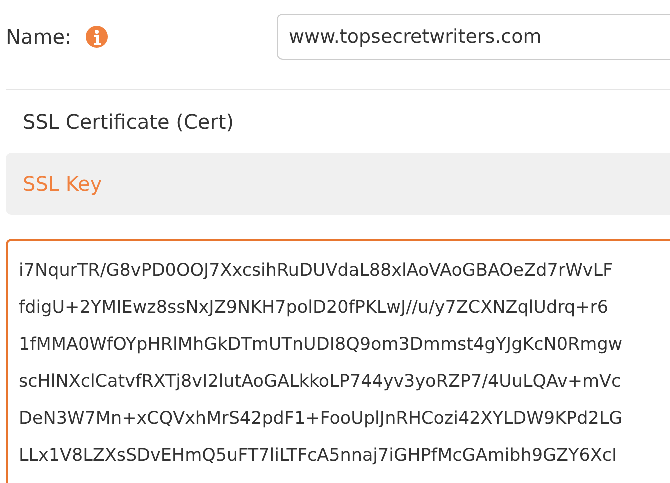 This screenshot has height=483, width=670. What do you see at coordinates (39, 37) in the screenshot?
I see `field-label: Name:` at bounding box center [39, 37].